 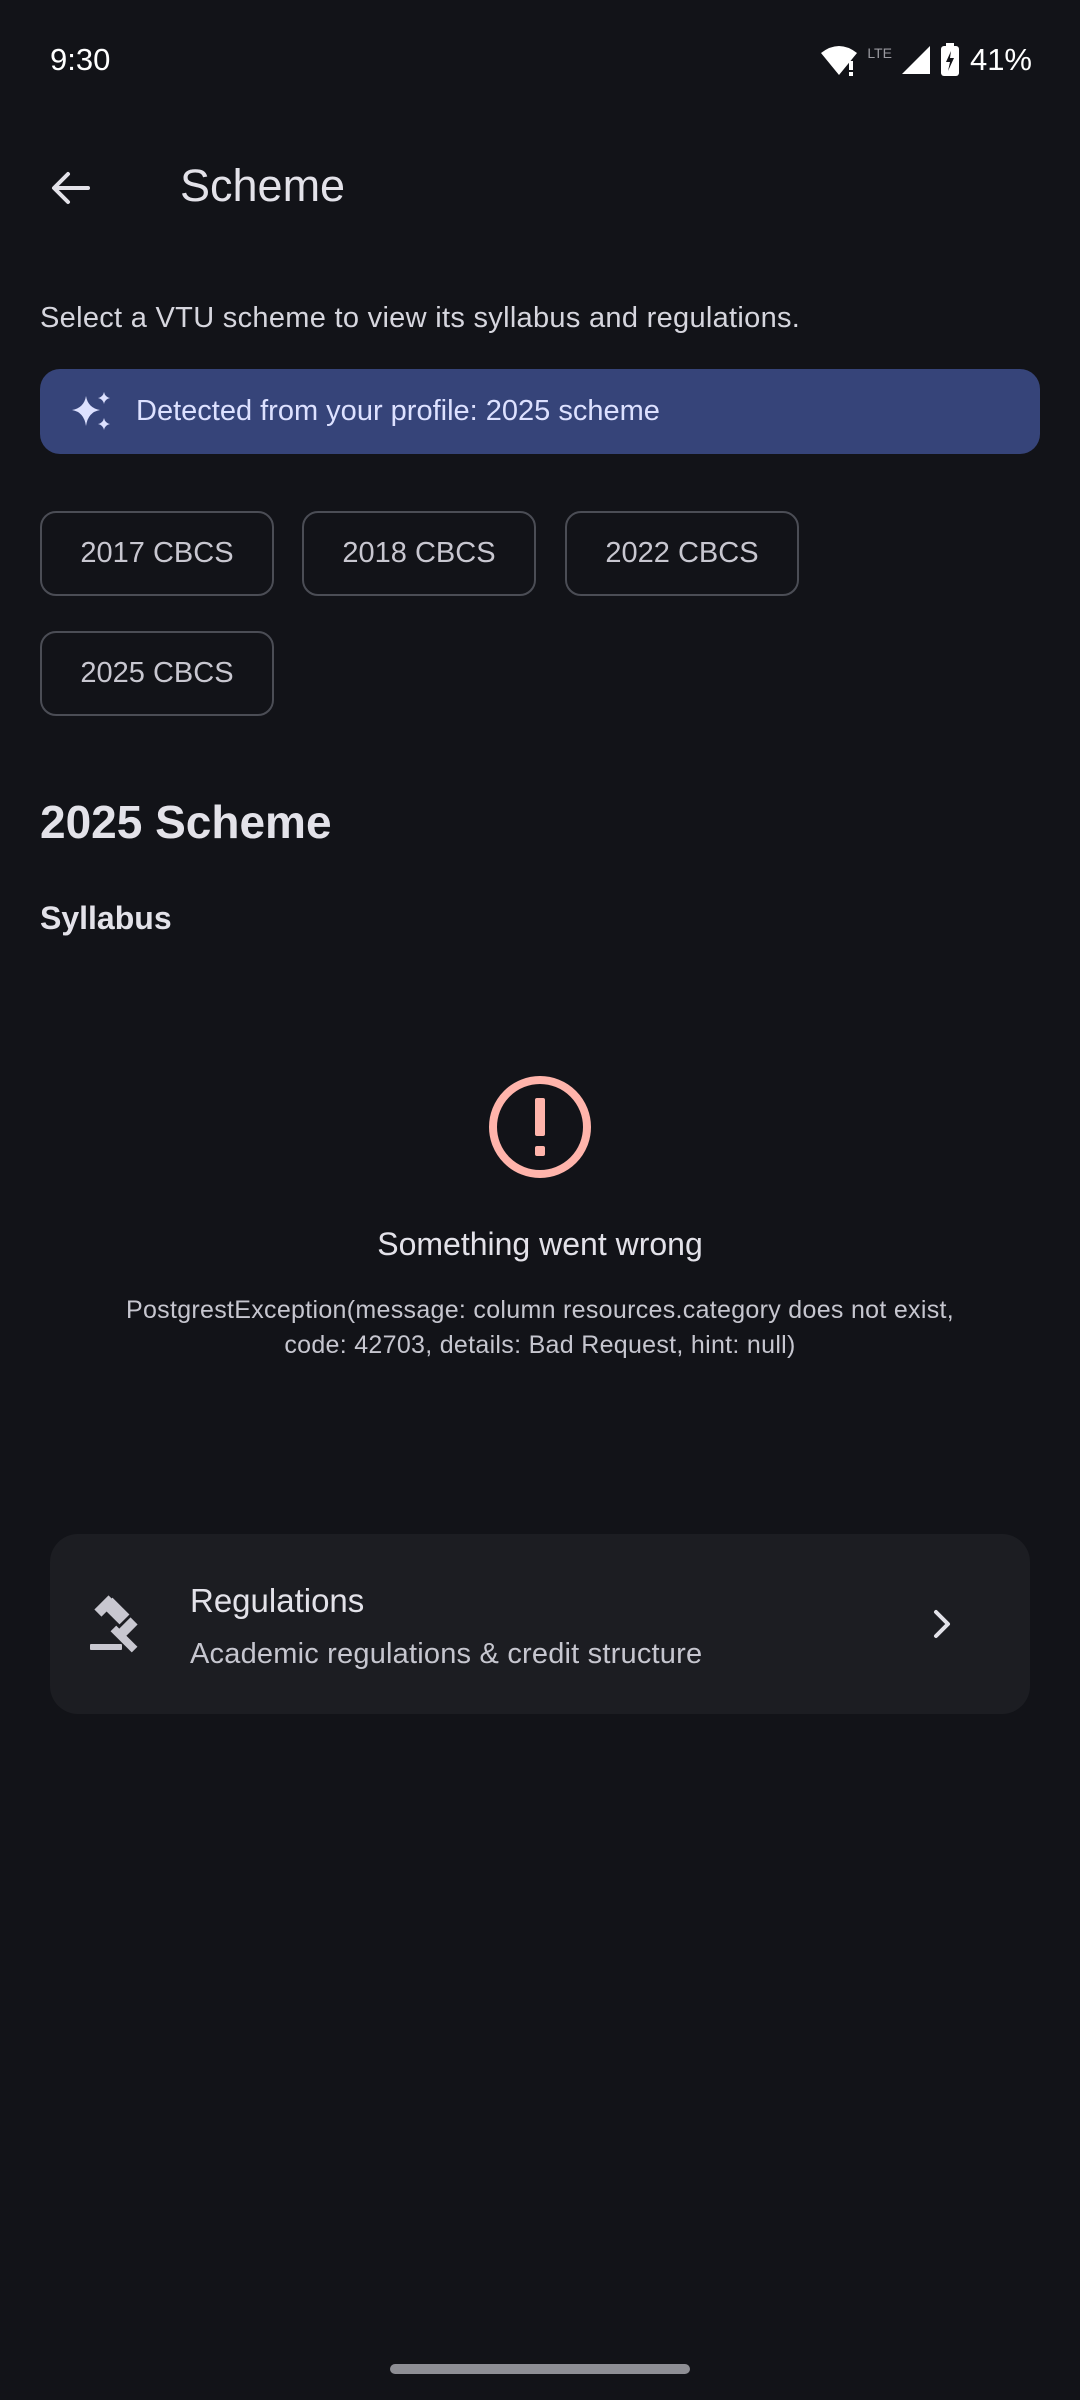 What do you see at coordinates (879, 53) in the screenshot?
I see `network-label: LTE` at bounding box center [879, 53].